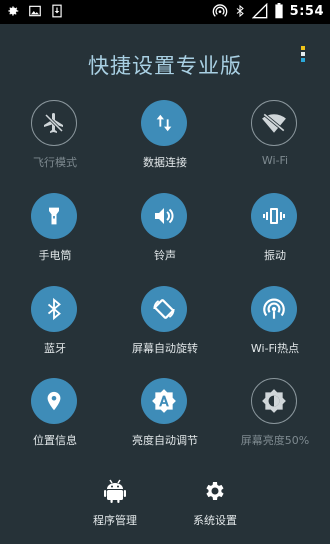 The height and width of the screenshot is (544, 330). What do you see at coordinates (165, 508) in the screenshot?
I see `bottom-bar: 程序管理 系统设置` at bounding box center [165, 508].